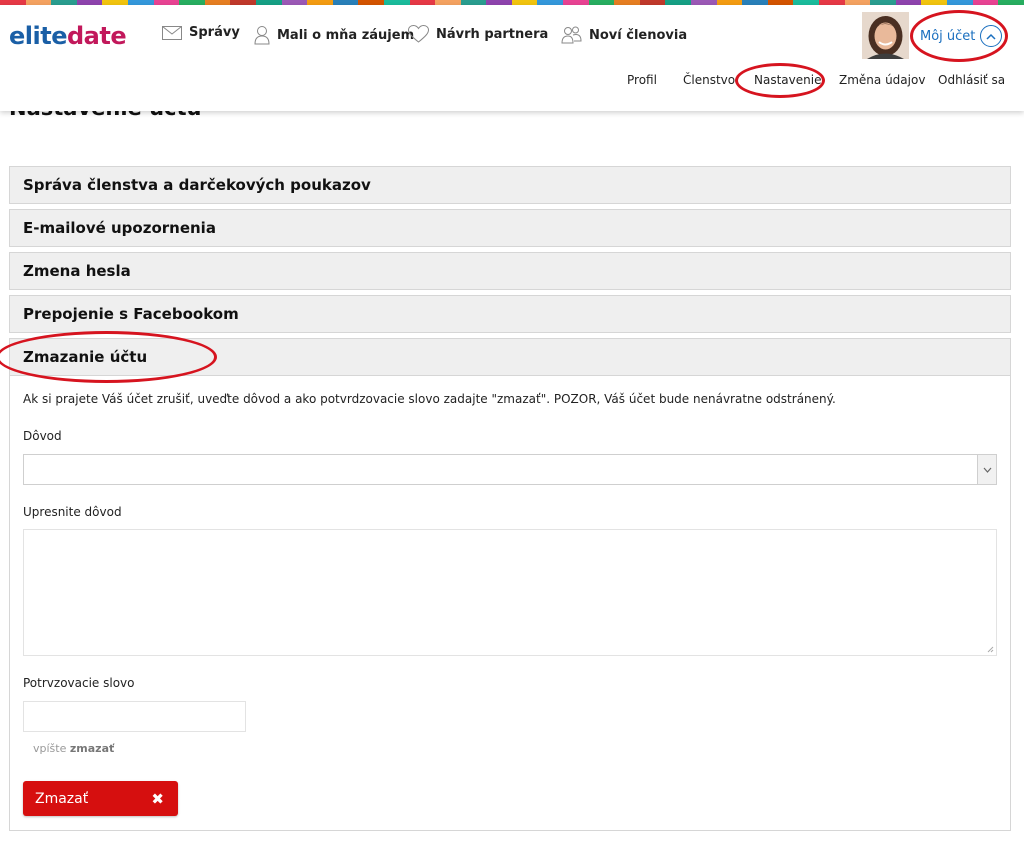 Image resolution: width=1024 pixels, height=843 pixels. I want to click on avatar, so click(885, 35).